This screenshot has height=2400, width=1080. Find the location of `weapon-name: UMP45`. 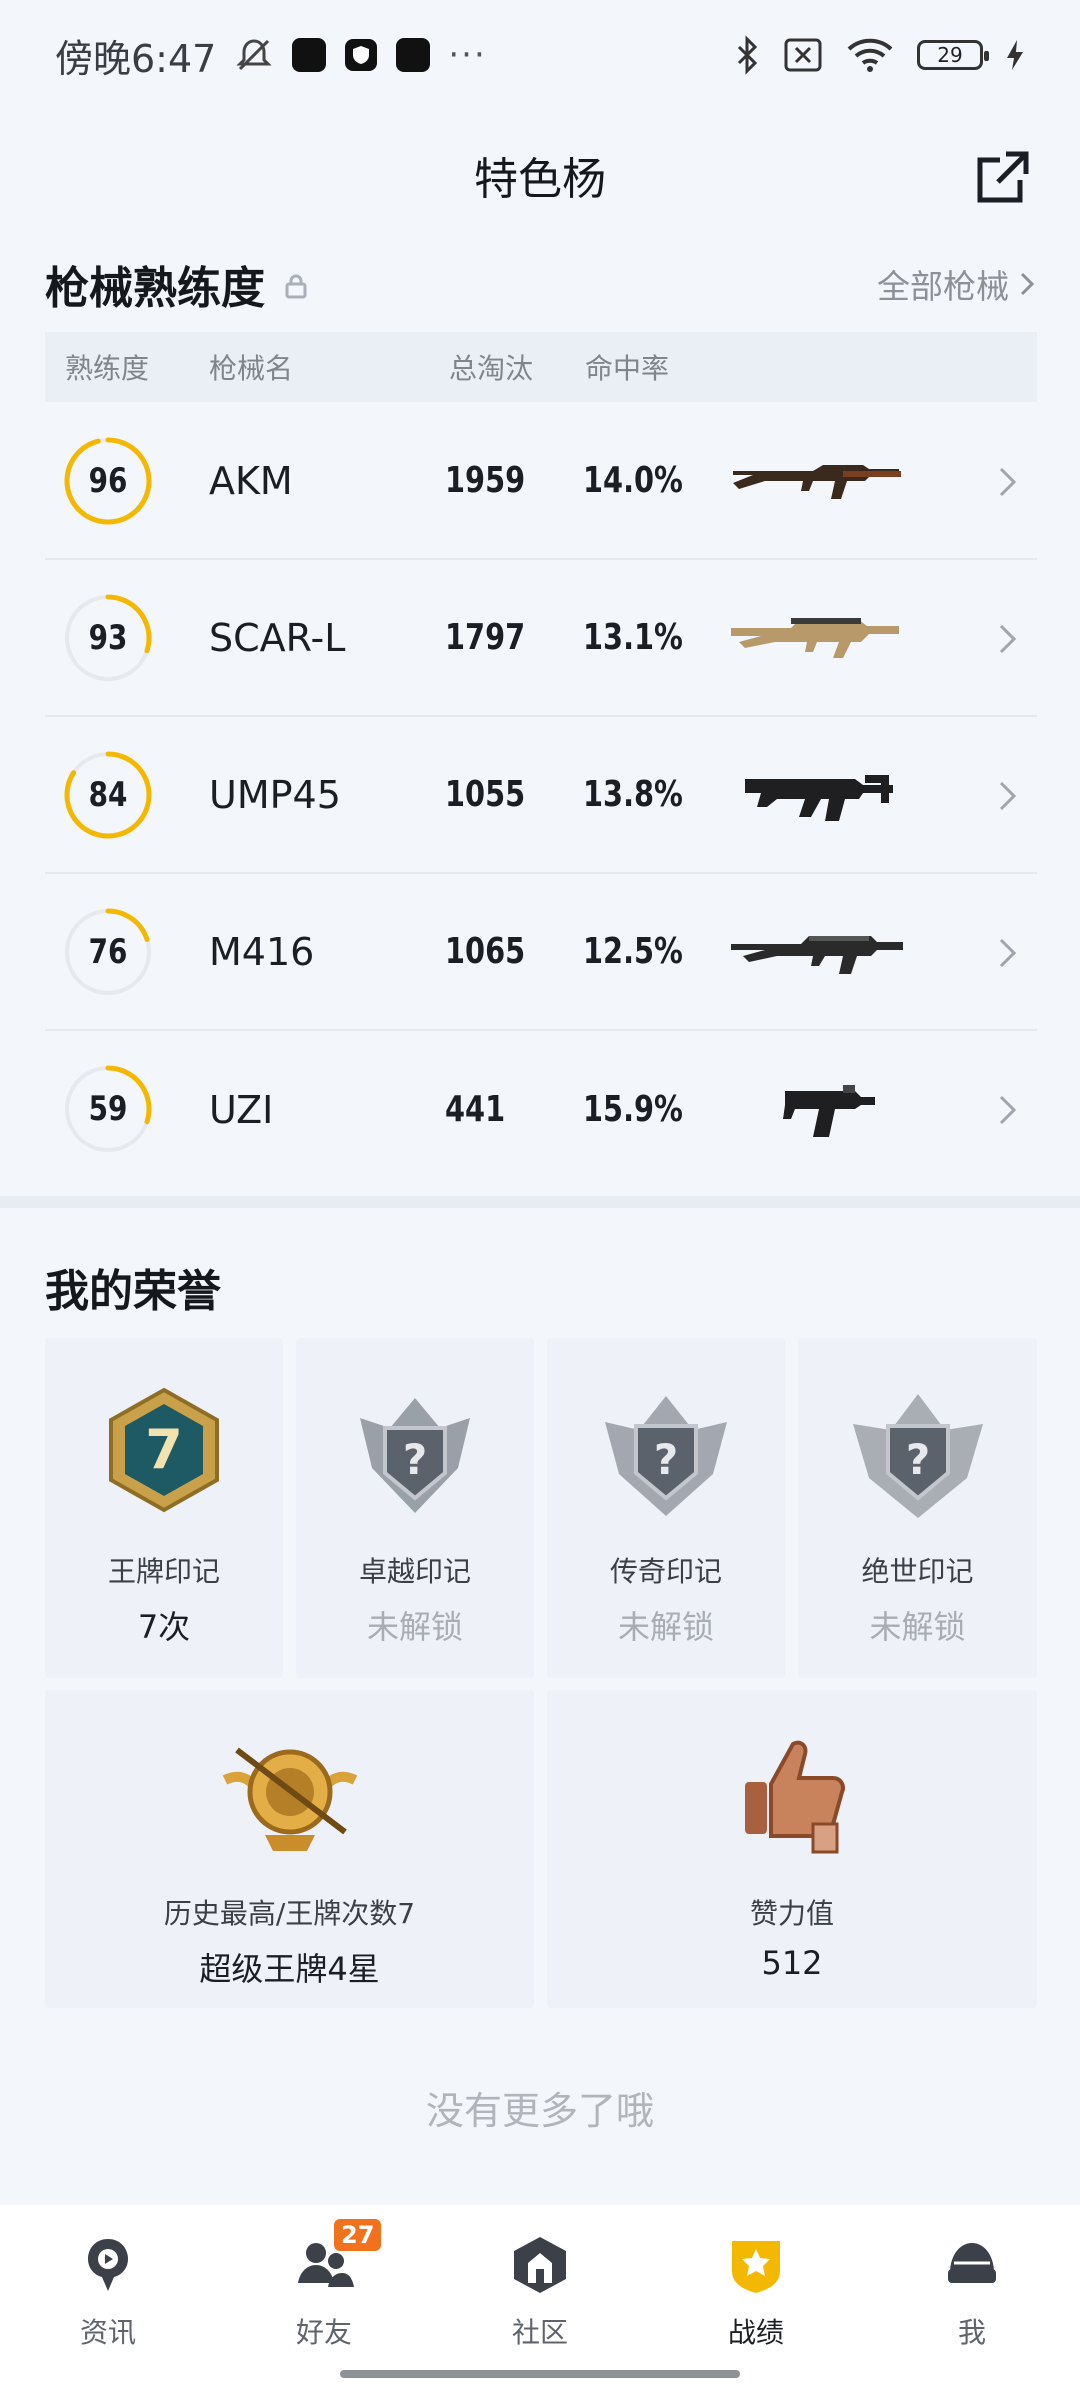

weapon-name: UMP45 is located at coordinates (275, 794).